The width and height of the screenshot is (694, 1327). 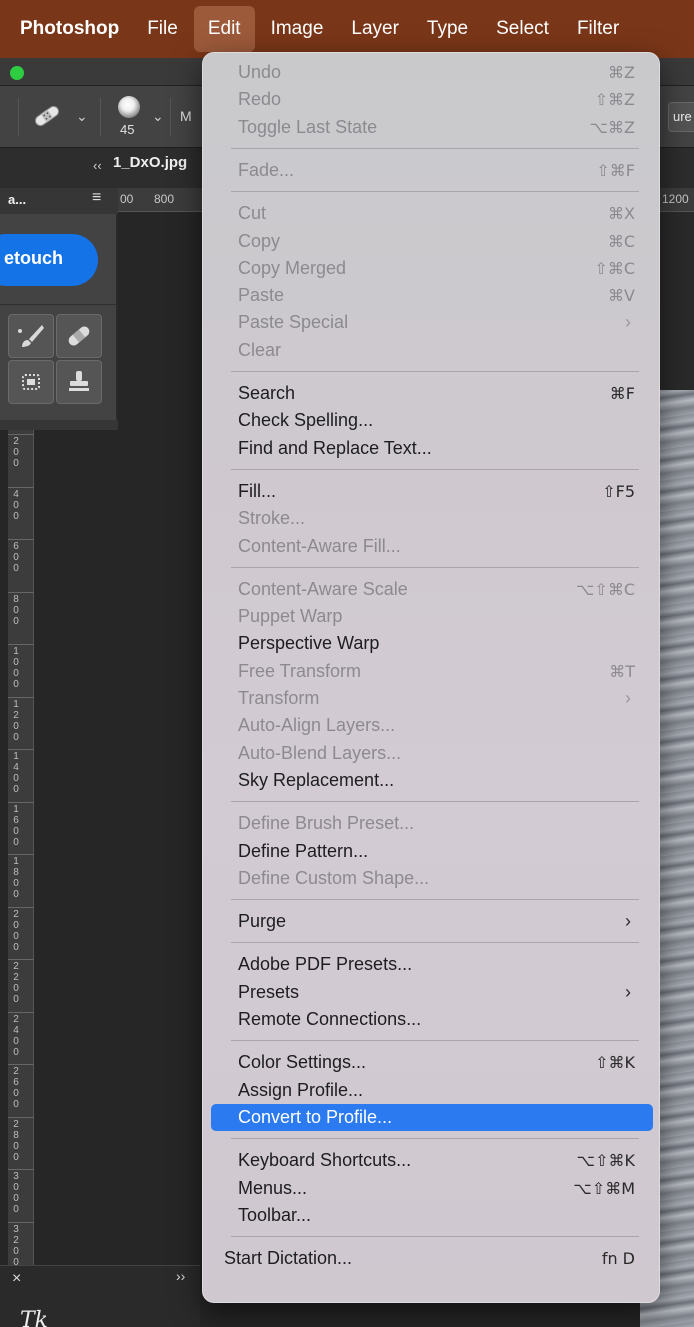 I want to click on ruler-label: 2000, so click(x=16, y=930).